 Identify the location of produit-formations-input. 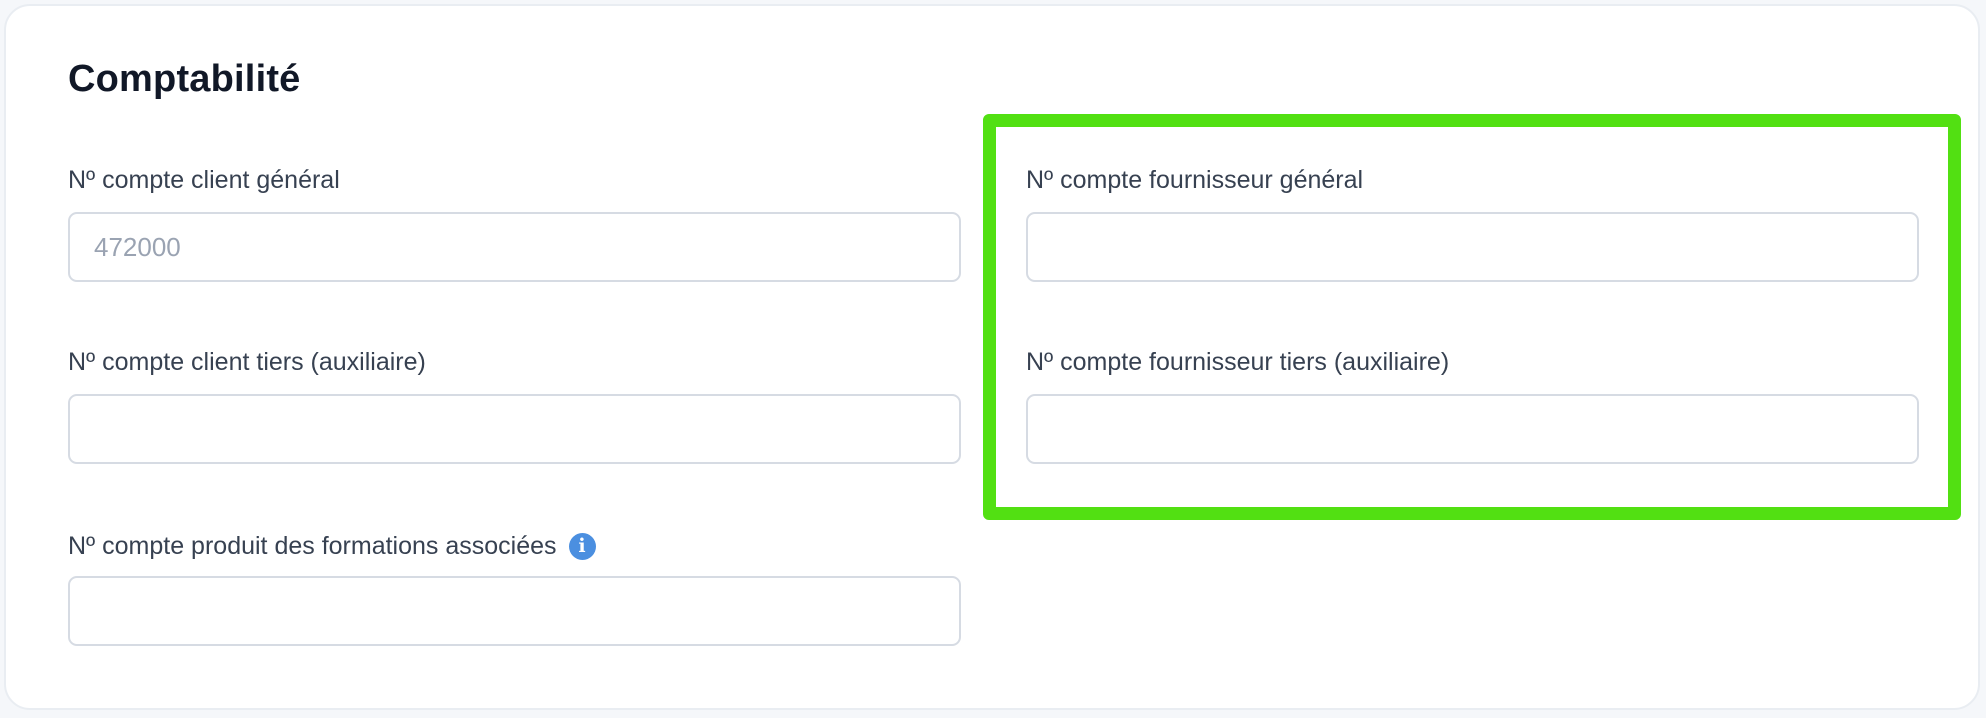
(514, 611).